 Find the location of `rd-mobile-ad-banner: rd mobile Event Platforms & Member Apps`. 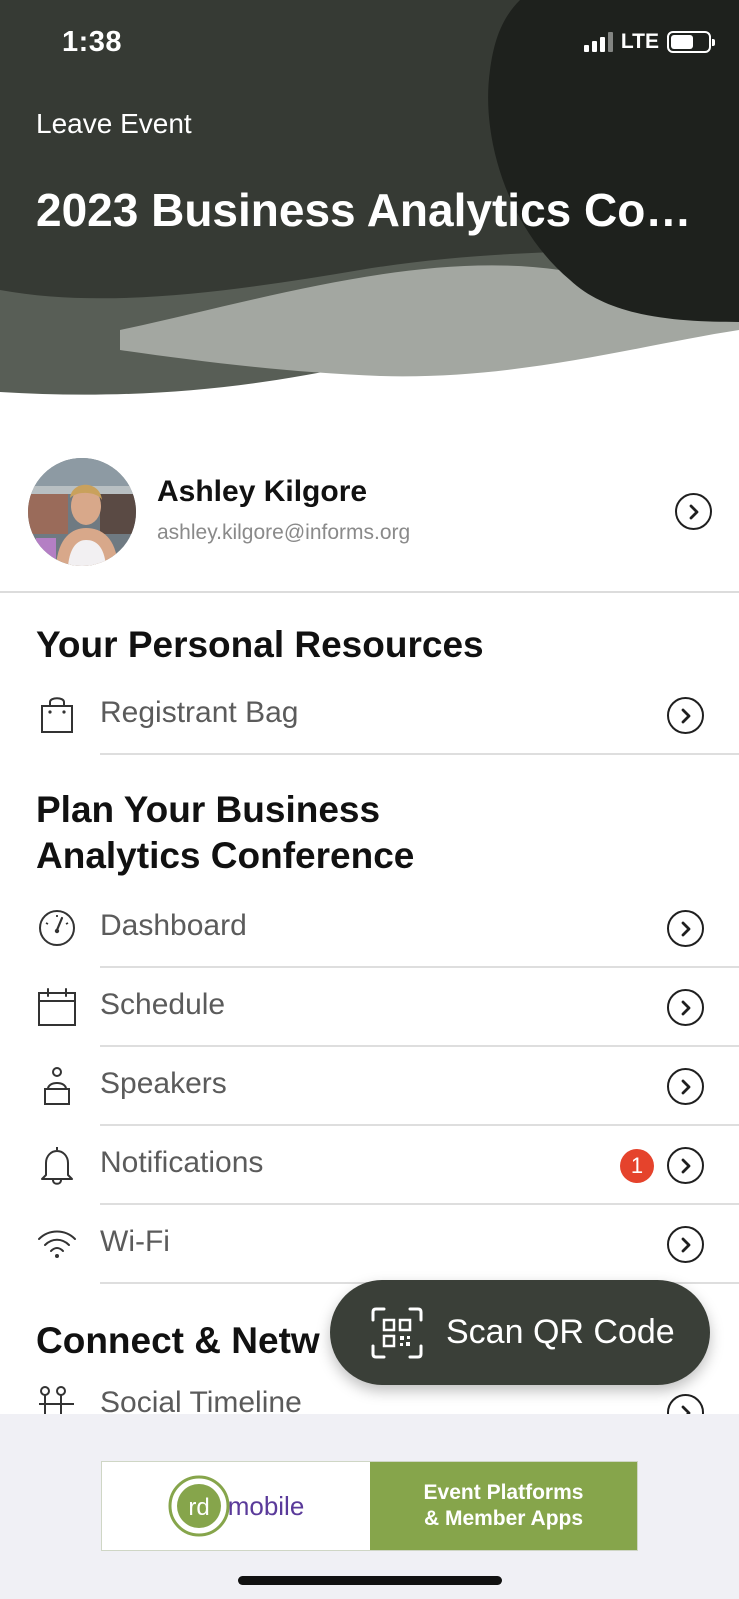

rd-mobile-ad-banner: rd mobile Event Platforms & Member Apps is located at coordinates (369, 1506).